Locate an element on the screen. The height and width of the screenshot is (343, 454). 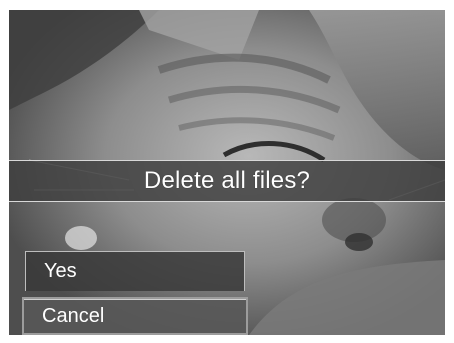
dialog-title: Delete all files? is located at coordinates (227, 180).